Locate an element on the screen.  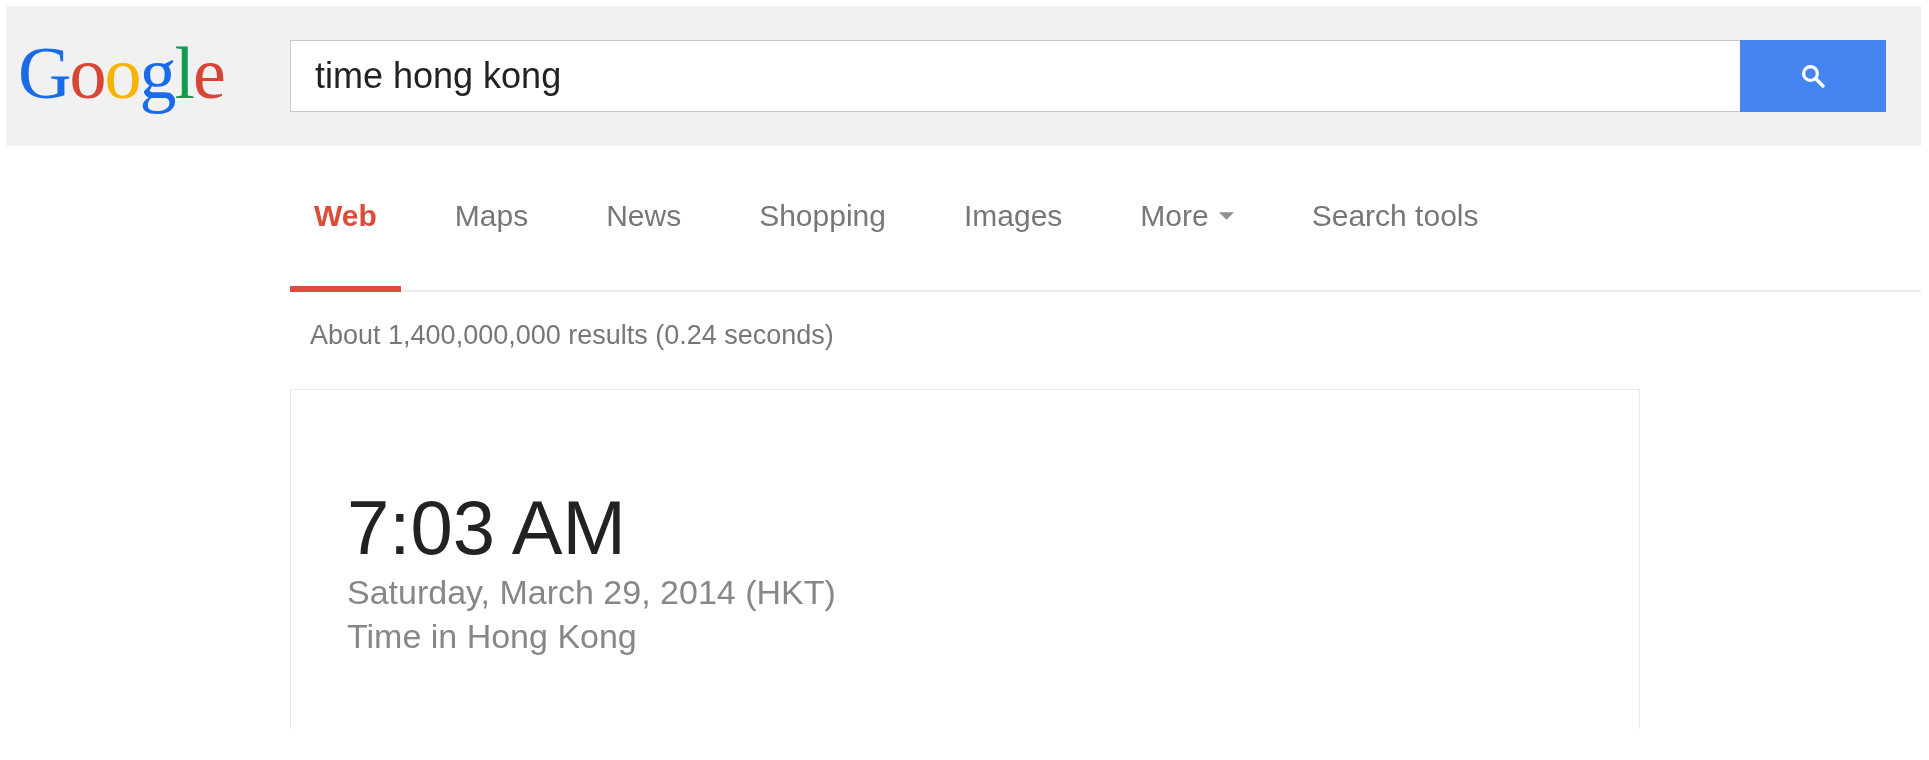
search-field: time hong kong is located at coordinates (1015, 76).